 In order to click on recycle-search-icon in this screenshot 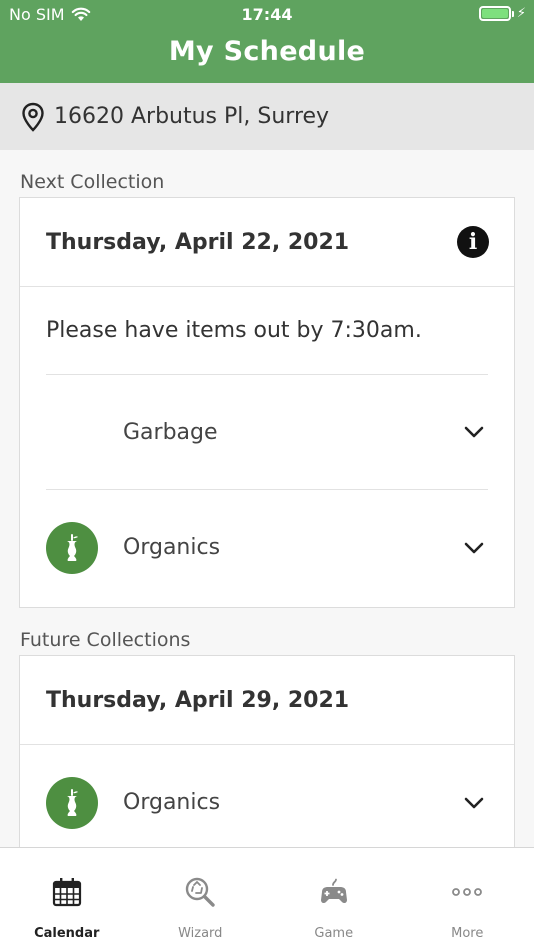, I will do `click(200, 892)`.